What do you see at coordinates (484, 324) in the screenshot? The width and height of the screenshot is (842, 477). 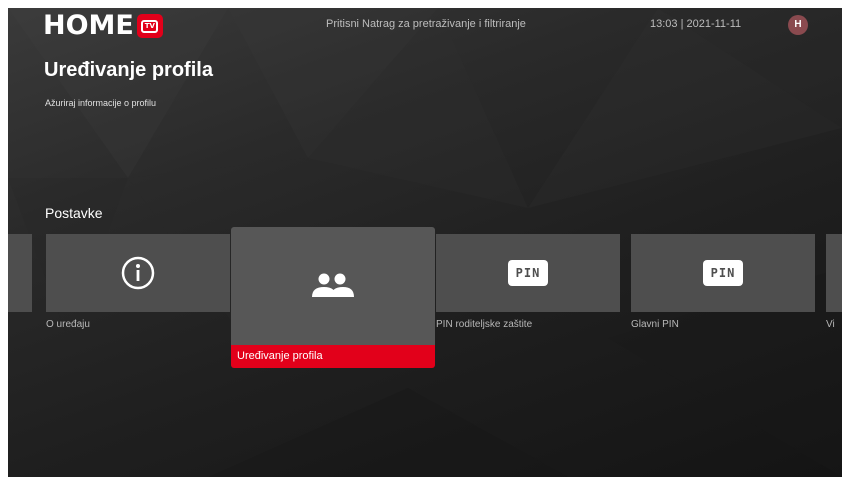 I see `card-label: PIN roditeljske zaštite` at bounding box center [484, 324].